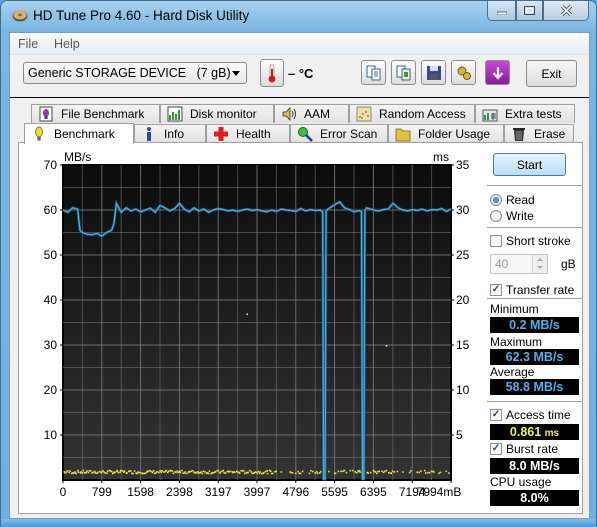  Describe the element at coordinates (403, 72) in the screenshot. I see `copy-screenshot-button` at that location.